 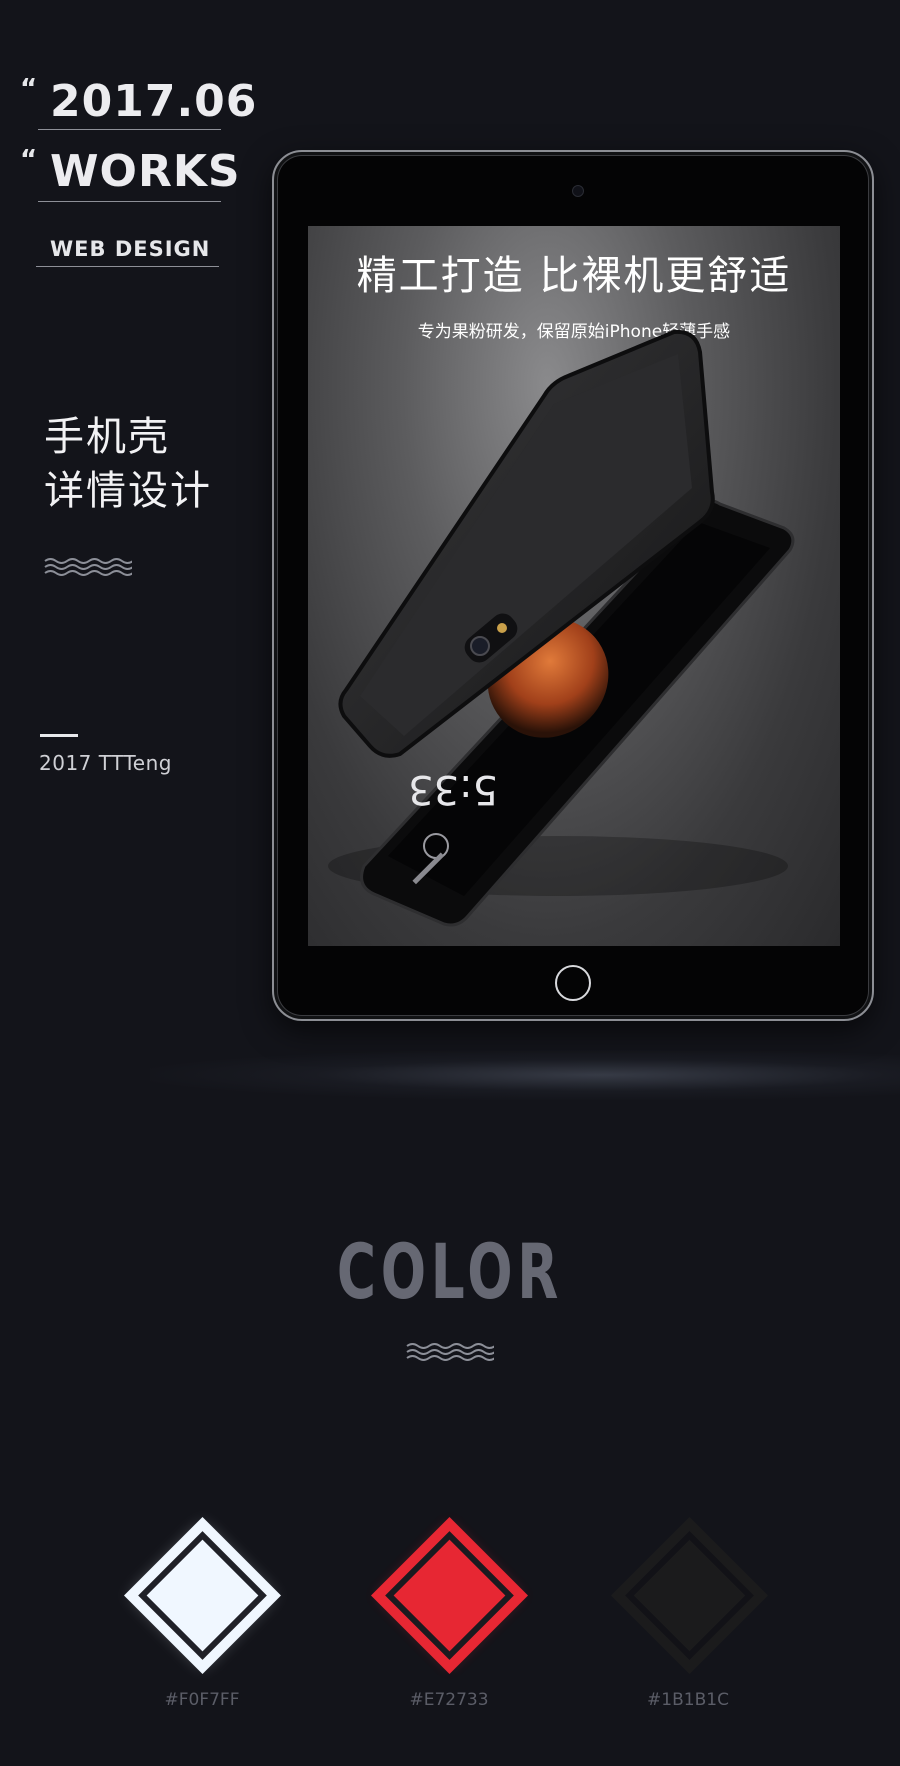 I want to click on accent-dash, so click(x=59, y=735).